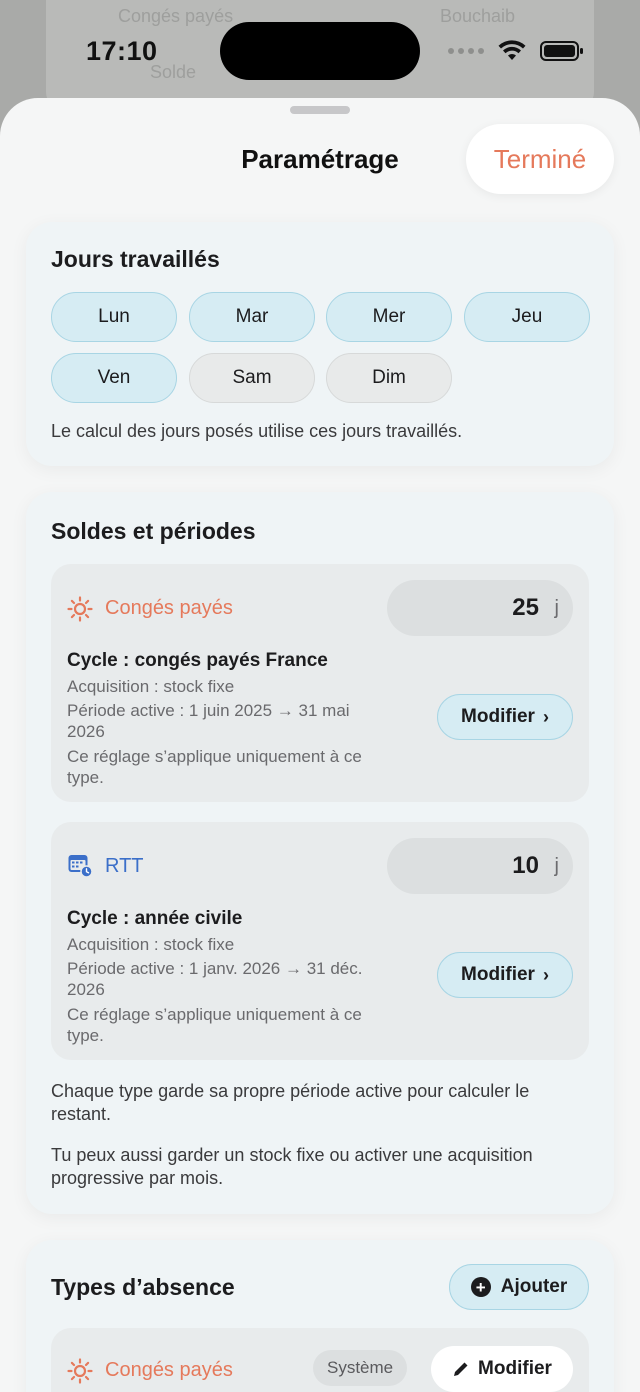 This screenshot has width=640, height=1392. What do you see at coordinates (480, 1287) in the screenshot?
I see `plus-circle-icon: +` at bounding box center [480, 1287].